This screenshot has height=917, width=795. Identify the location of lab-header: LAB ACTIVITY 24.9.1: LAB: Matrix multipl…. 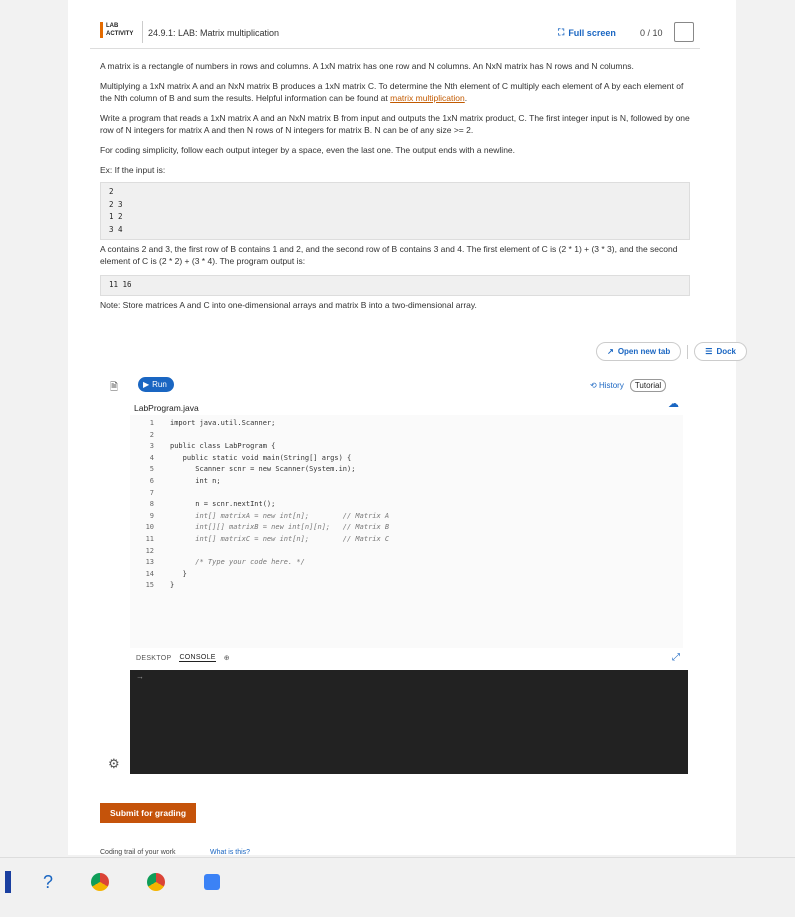
(395, 33).